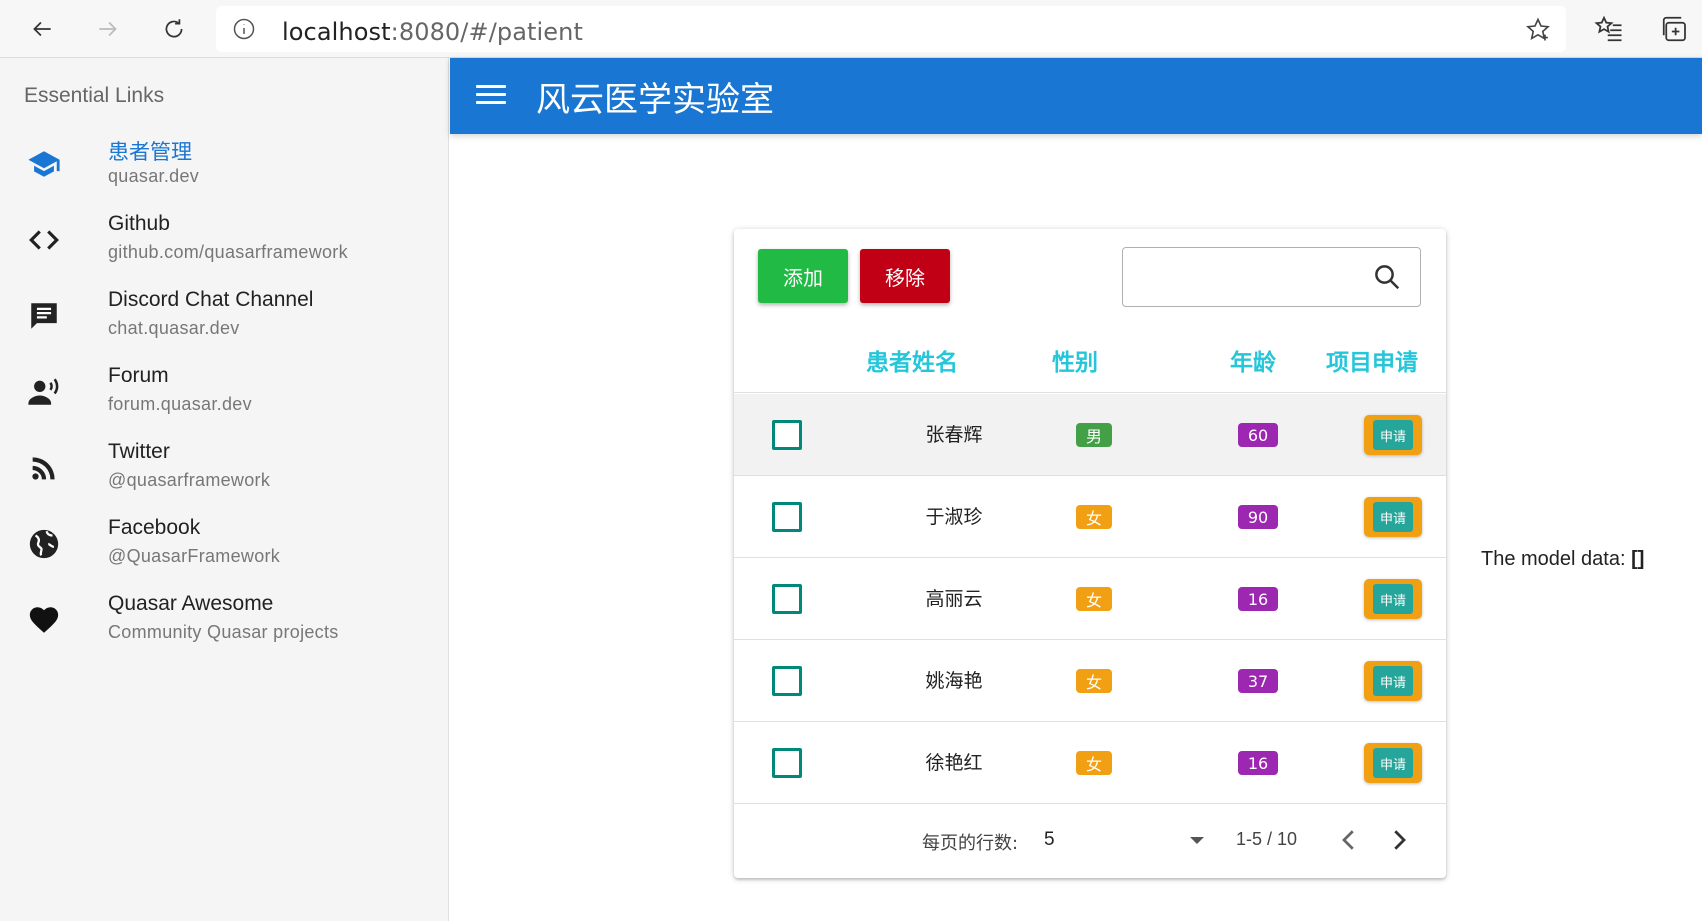 This screenshot has height=921, width=1702. I want to click on back-icon, so click(42, 29).